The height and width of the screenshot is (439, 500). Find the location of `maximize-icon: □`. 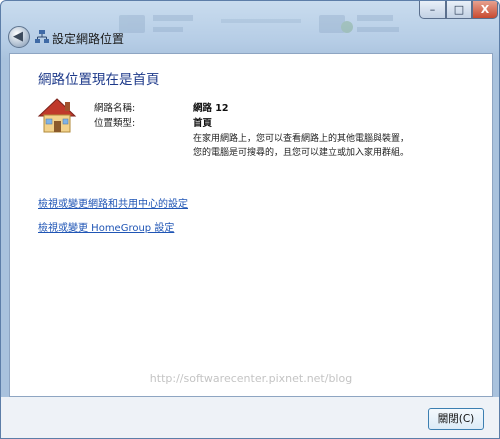

maximize-icon: □ is located at coordinates (459, 9).